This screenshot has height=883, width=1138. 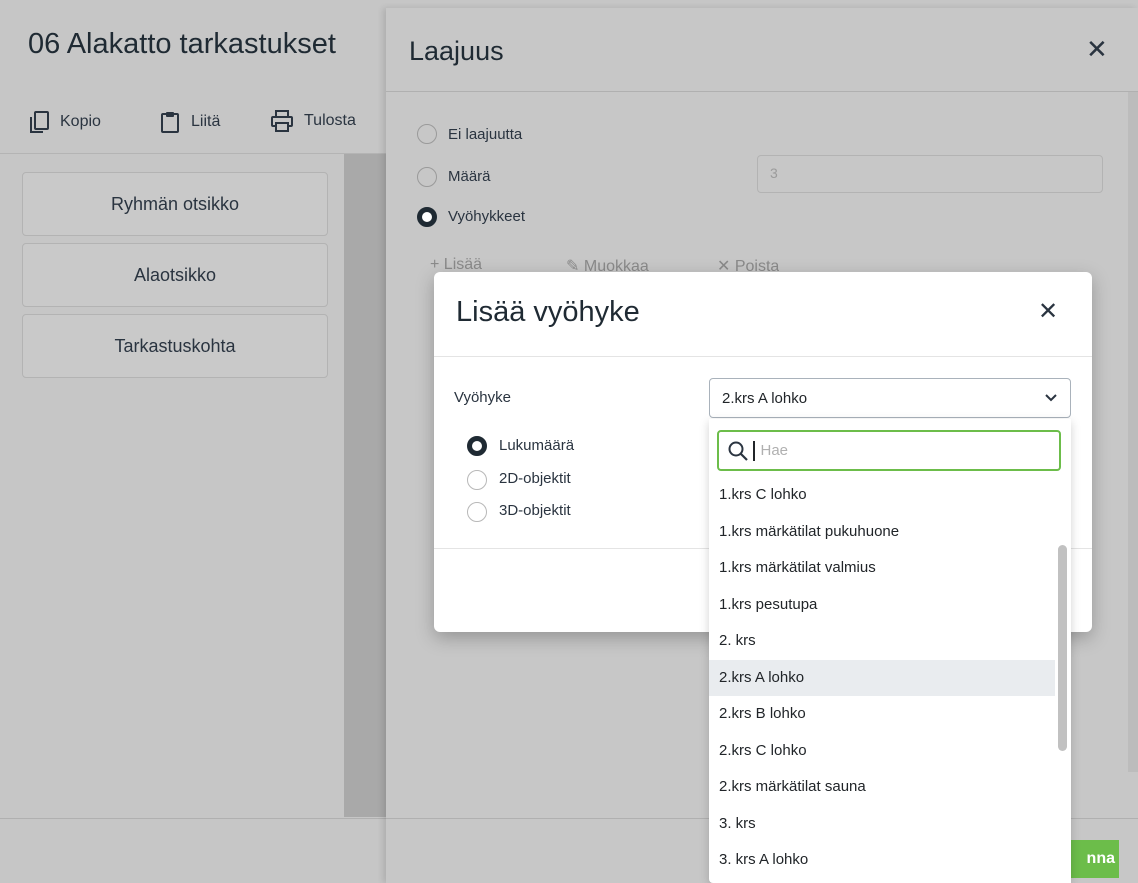 What do you see at coordinates (427, 134) in the screenshot?
I see `radio-no-scope` at bounding box center [427, 134].